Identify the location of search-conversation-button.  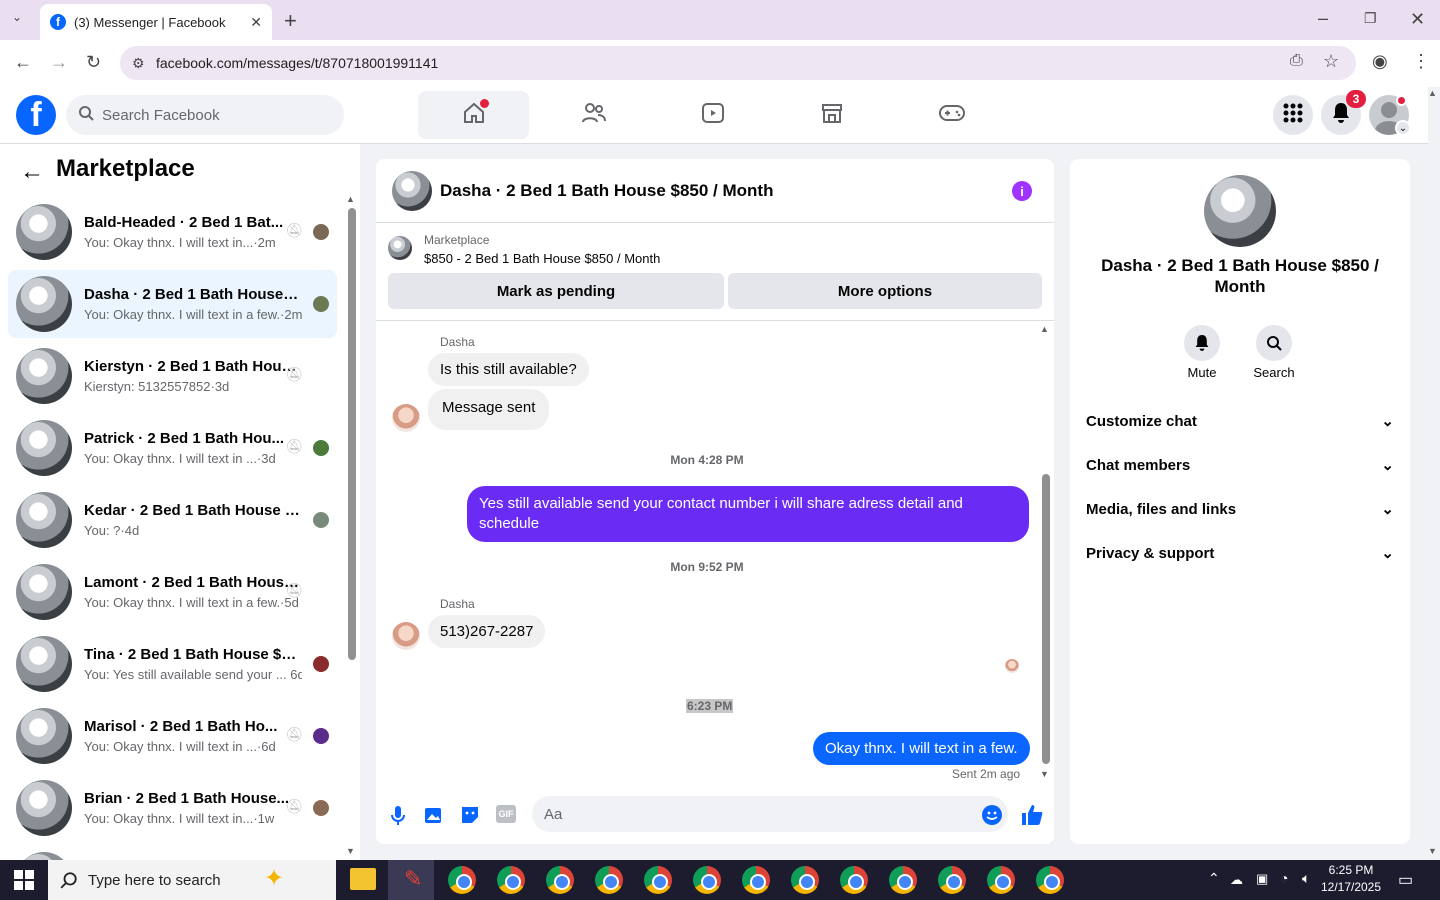
(1274, 343).